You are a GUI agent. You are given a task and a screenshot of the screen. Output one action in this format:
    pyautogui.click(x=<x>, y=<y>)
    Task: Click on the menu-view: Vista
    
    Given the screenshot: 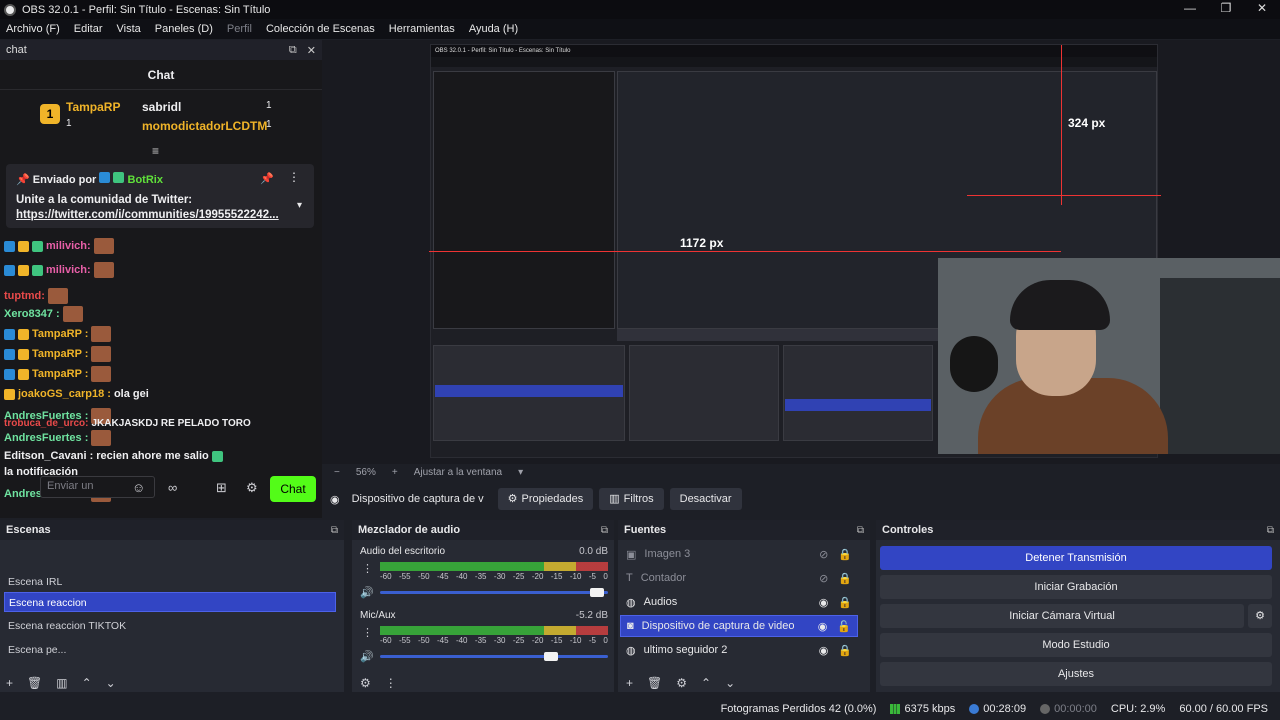 What is the action you would take?
    pyautogui.click(x=129, y=29)
    